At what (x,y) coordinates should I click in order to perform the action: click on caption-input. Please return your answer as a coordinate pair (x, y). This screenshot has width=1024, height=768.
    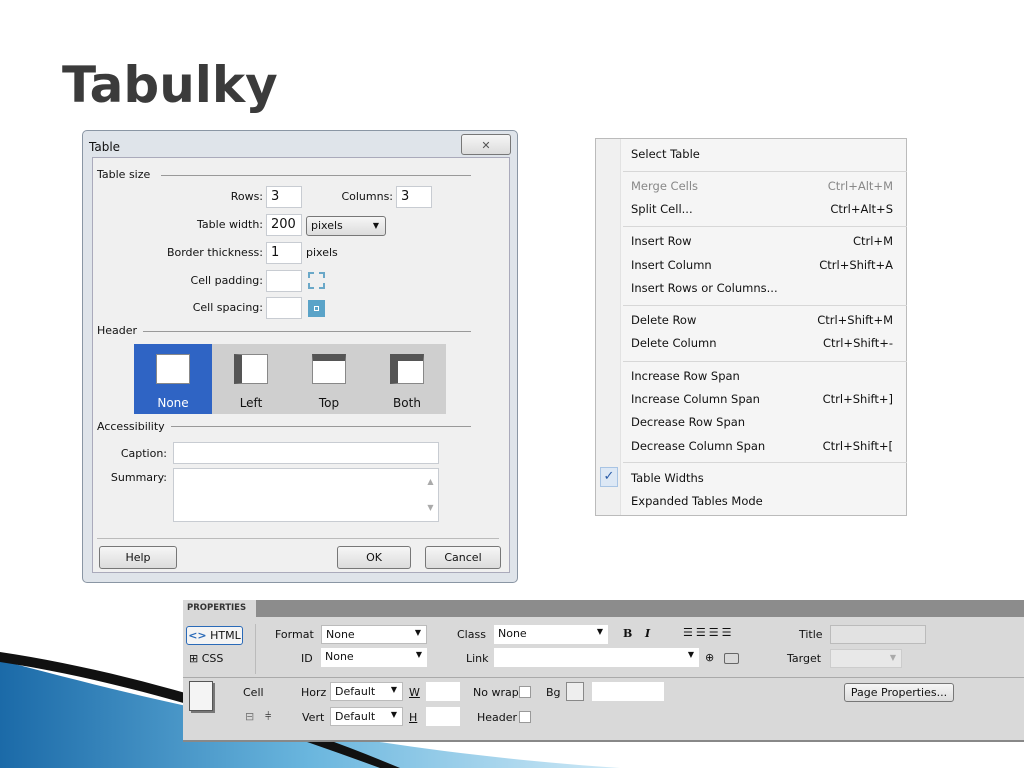
    Looking at the image, I should click on (306, 453).